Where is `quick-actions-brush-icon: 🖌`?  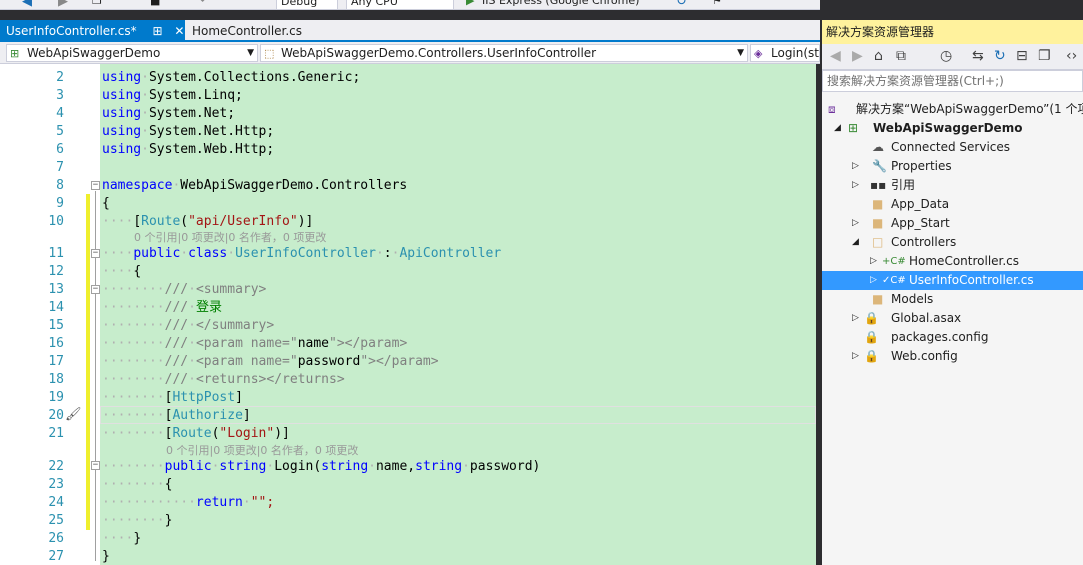
quick-actions-brush-icon: 🖌 is located at coordinates (73, 414).